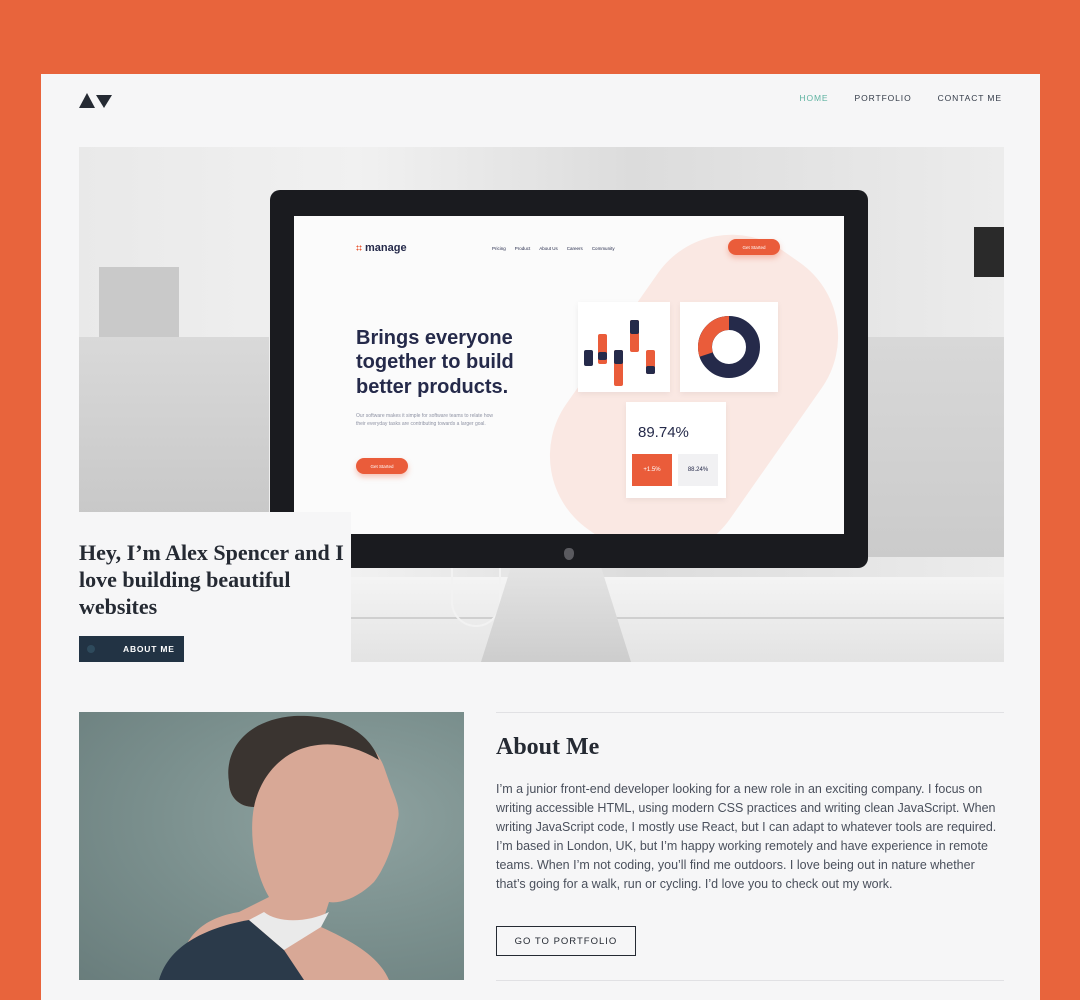  Describe the element at coordinates (476, 597) in the screenshot. I see `monitor-cable` at that location.